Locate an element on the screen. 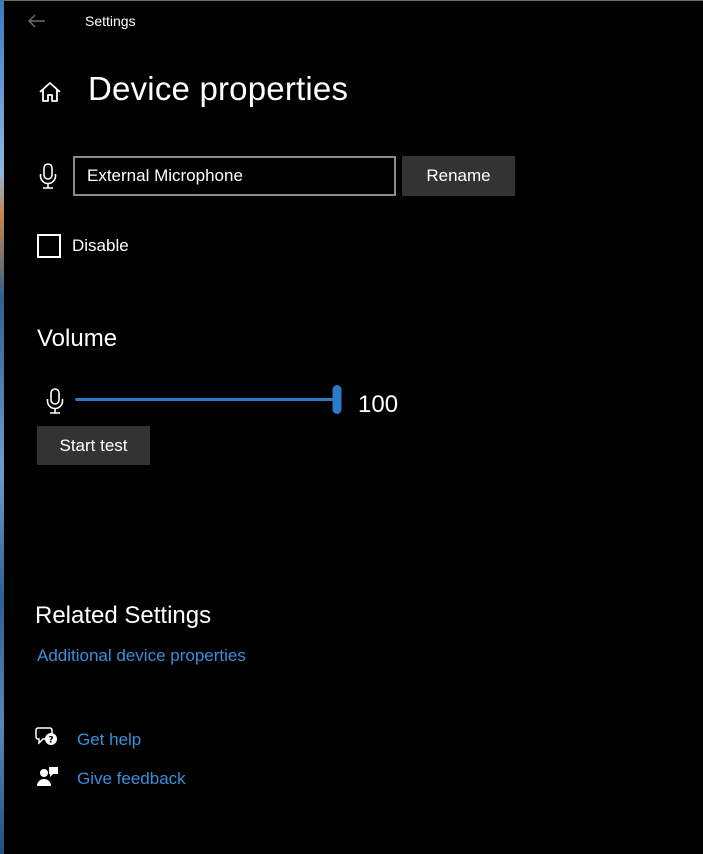  rename-button: Rename is located at coordinates (458, 176).